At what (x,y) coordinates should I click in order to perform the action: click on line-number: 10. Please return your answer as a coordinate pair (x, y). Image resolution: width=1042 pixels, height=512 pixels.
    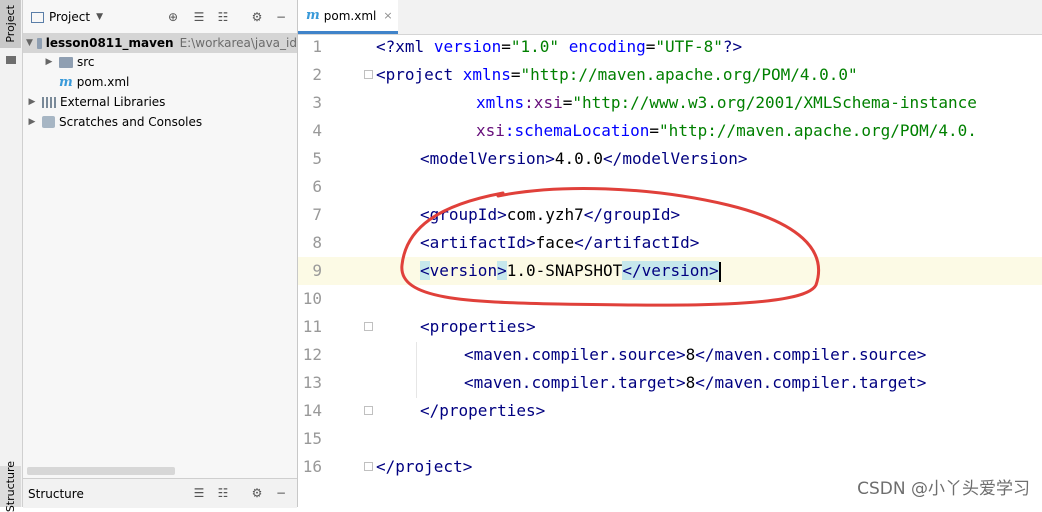
    Looking at the image, I should click on (312, 298).